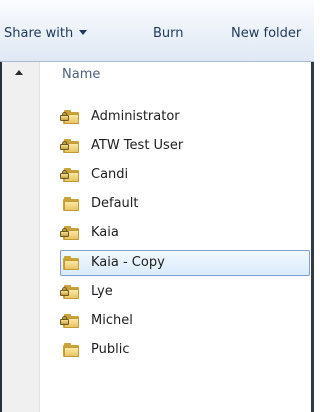 The width and height of the screenshot is (320, 412). What do you see at coordinates (137, 145) in the screenshot?
I see `folder-name: ATW Test User` at bounding box center [137, 145].